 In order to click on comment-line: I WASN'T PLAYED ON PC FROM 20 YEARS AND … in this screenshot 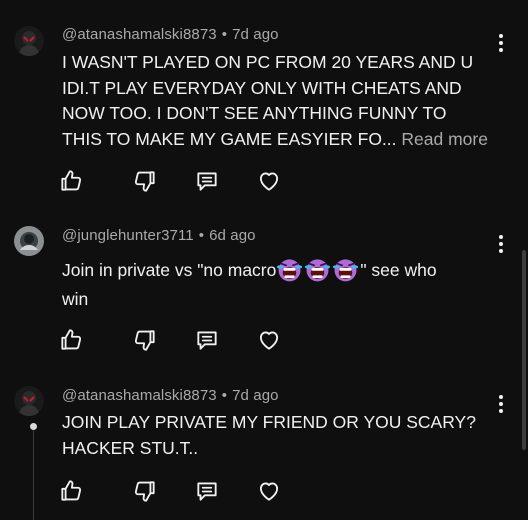, I will do `click(268, 62)`.